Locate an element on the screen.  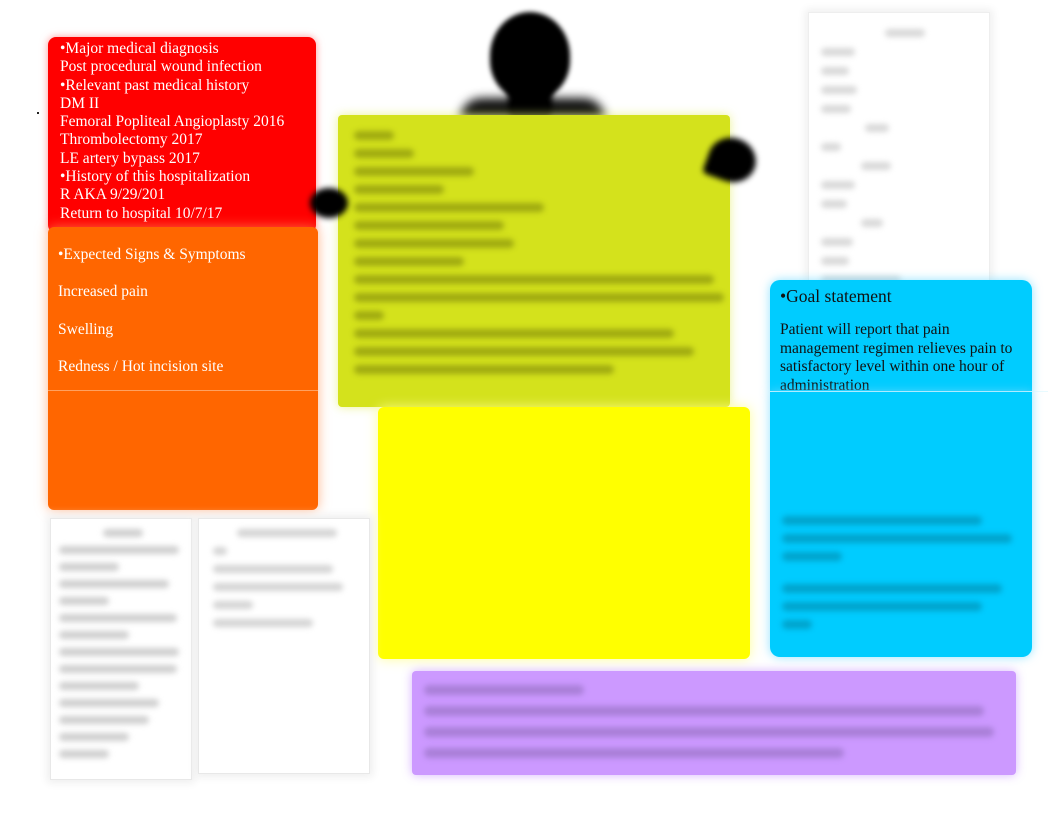
lab-values-panel is located at coordinates (899, 148).